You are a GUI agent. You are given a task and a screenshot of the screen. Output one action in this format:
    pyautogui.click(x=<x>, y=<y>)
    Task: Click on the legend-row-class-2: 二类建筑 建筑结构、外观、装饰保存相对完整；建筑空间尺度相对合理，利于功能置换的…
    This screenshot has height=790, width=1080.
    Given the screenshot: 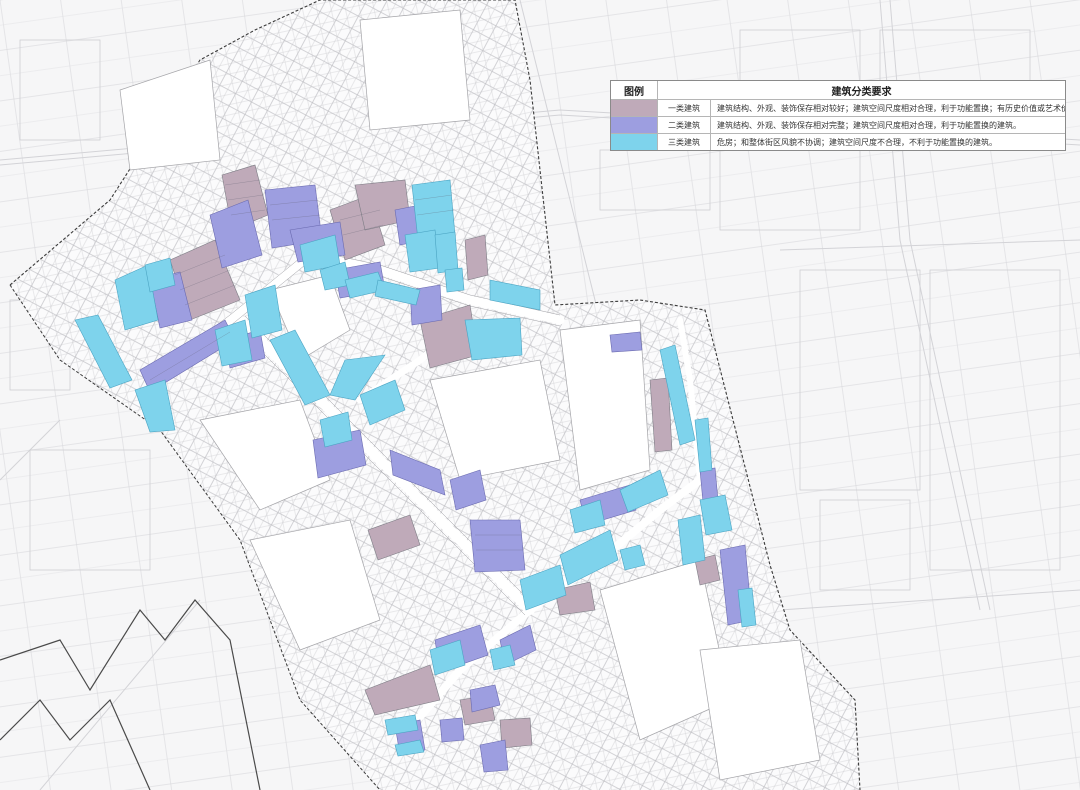 What is the action you would take?
    pyautogui.click(x=838, y=125)
    